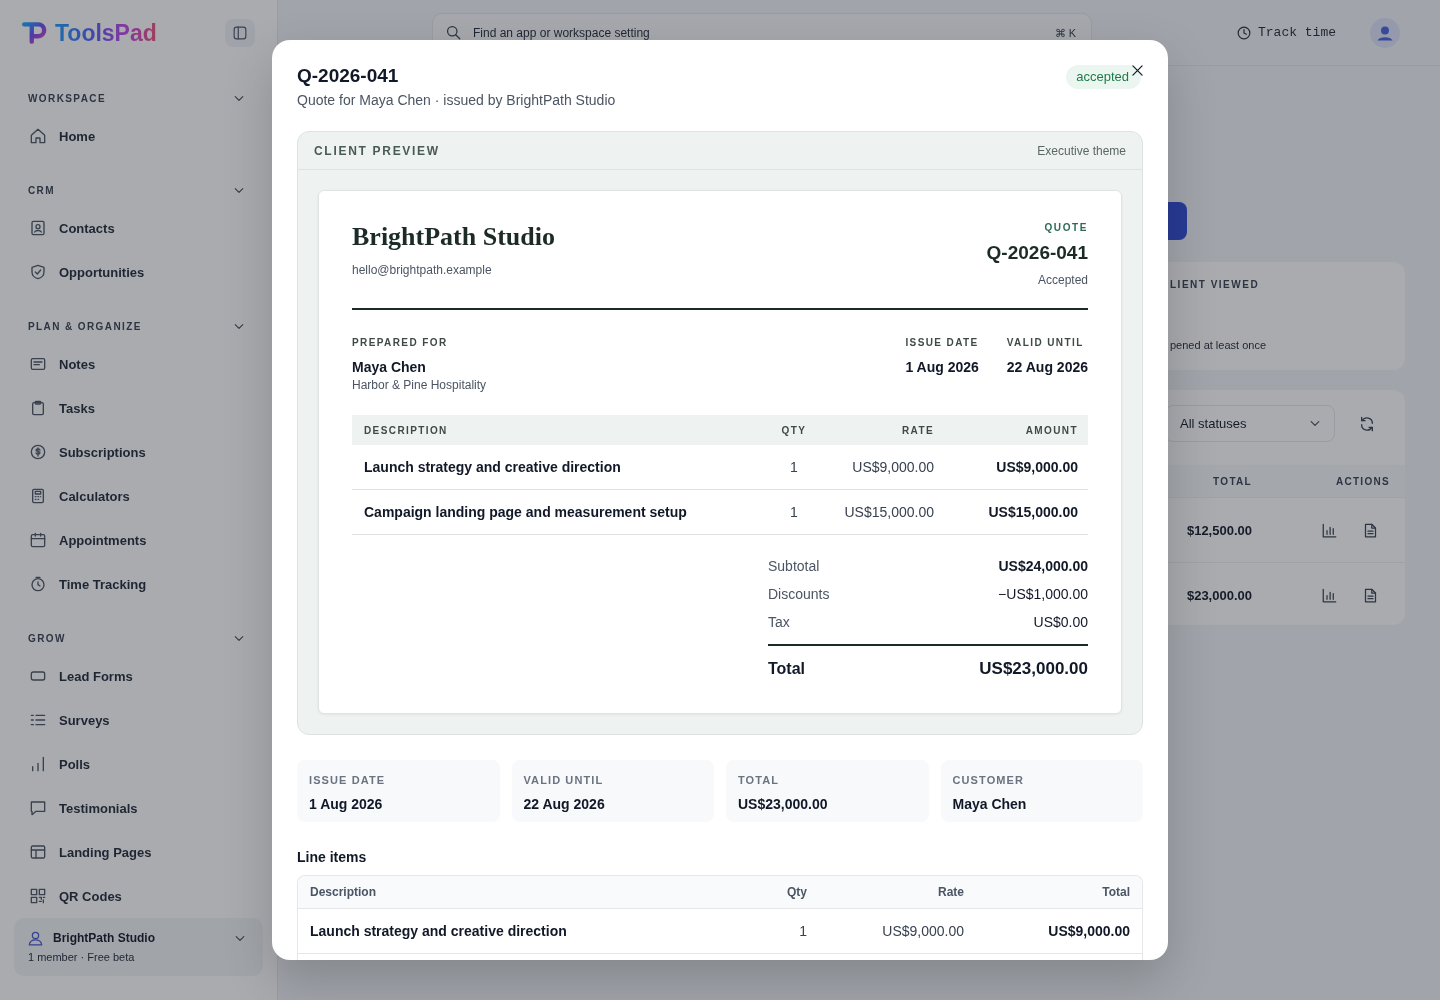  What do you see at coordinates (799, 594) in the screenshot?
I see `total-label: Discounts` at bounding box center [799, 594].